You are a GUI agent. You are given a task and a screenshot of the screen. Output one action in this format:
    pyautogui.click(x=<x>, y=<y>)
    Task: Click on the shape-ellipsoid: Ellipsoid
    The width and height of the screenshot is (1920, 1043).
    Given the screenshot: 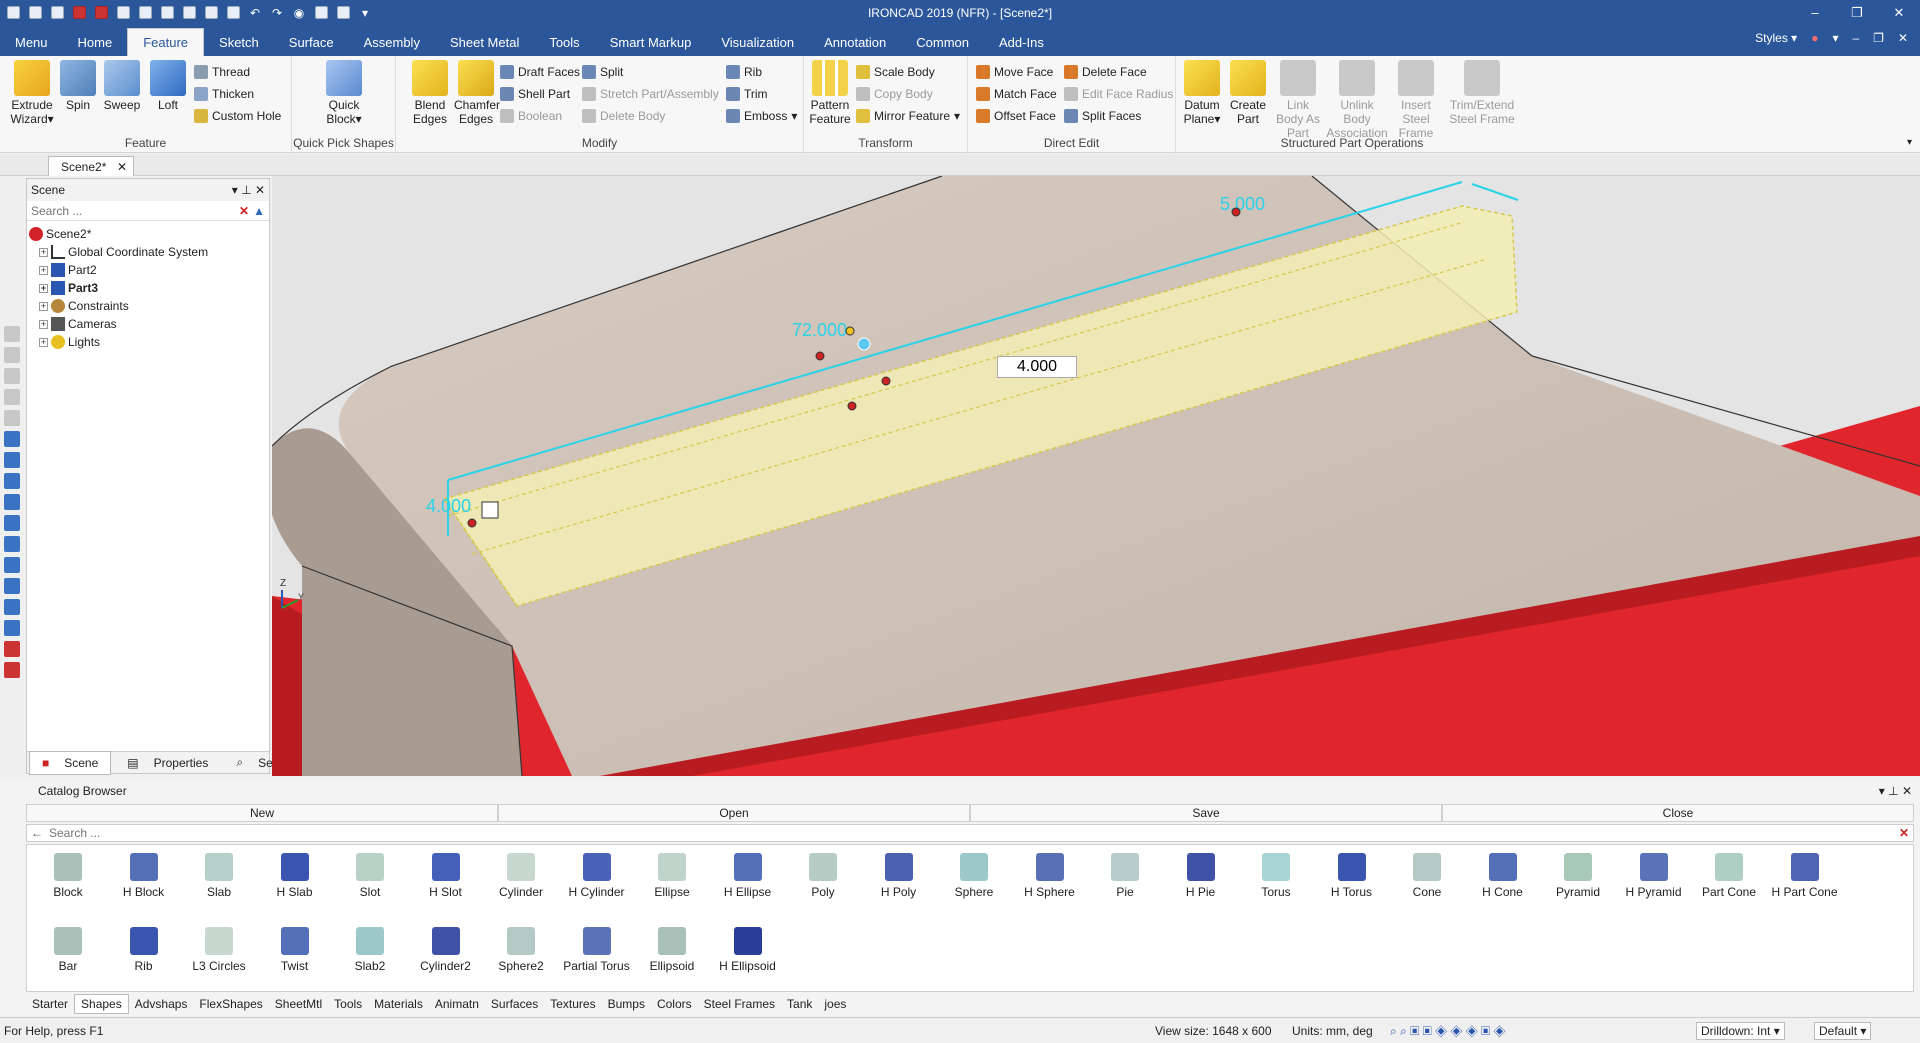 What is the action you would take?
    pyautogui.click(x=672, y=949)
    